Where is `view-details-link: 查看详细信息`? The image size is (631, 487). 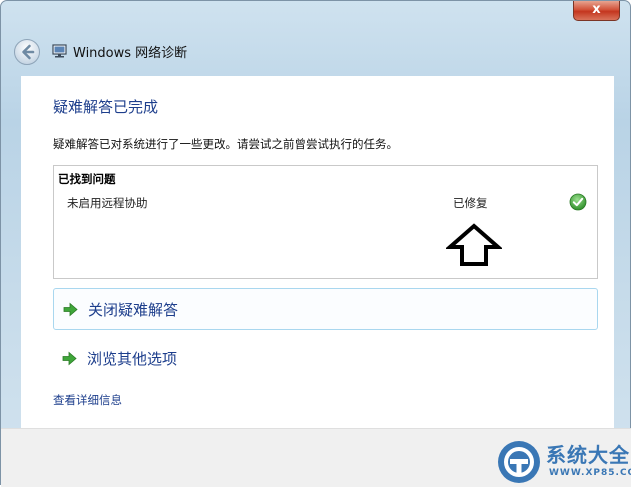 view-details-link: 查看详细信息 is located at coordinates (87, 400).